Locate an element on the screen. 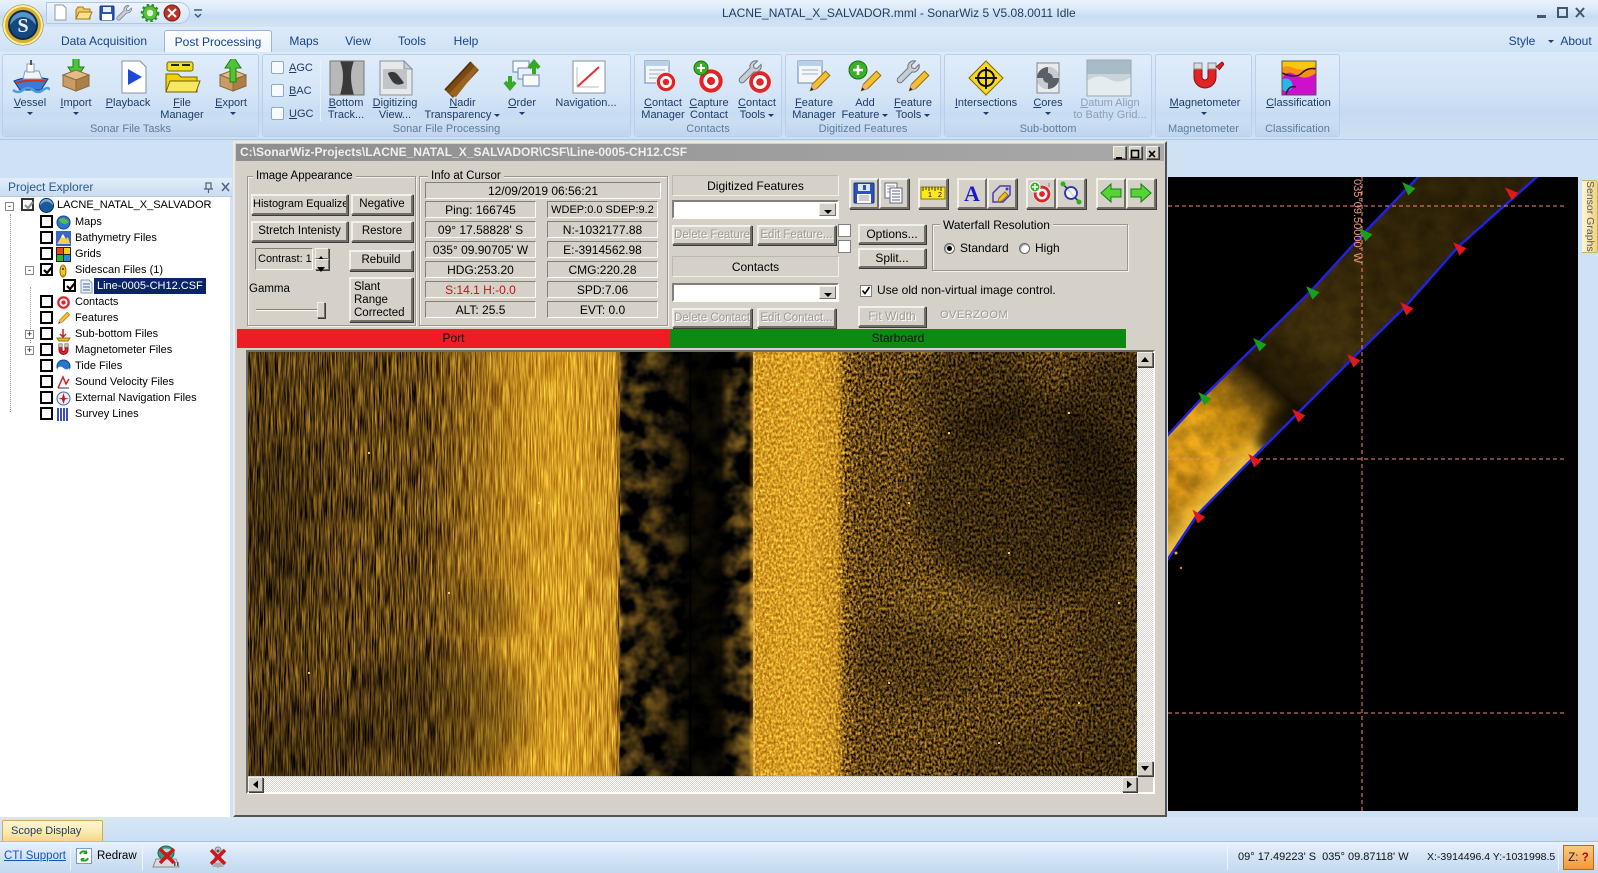 Image resolution: width=1598 pixels, height=873 pixels. svg-text: A is located at coordinates (972, 193).